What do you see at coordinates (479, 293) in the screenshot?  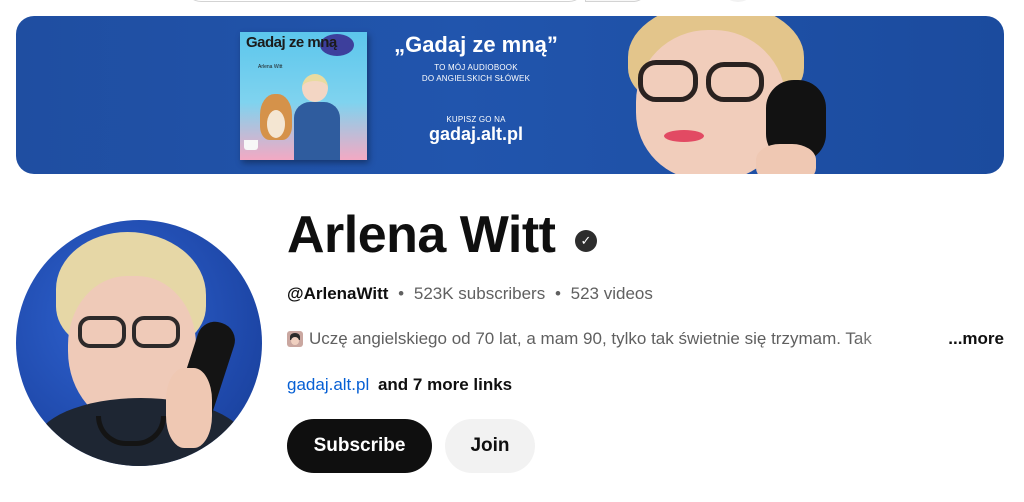 I see `subscriber-count: 523K subscribers` at bounding box center [479, 293].